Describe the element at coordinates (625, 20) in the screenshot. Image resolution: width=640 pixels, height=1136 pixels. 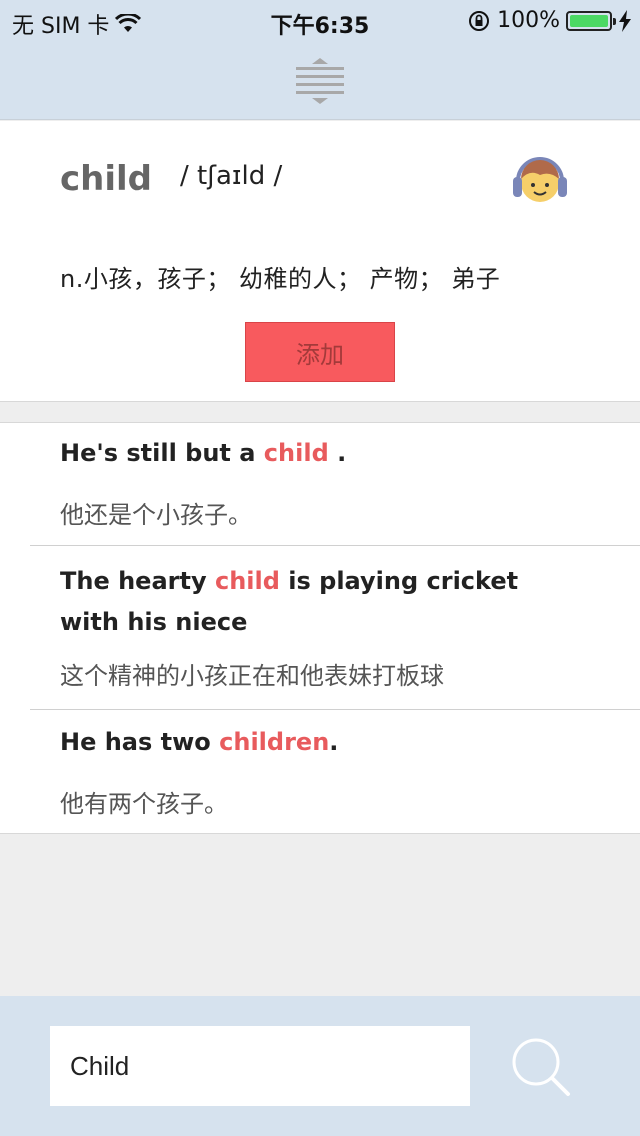
I see `charging-icon` at that location.